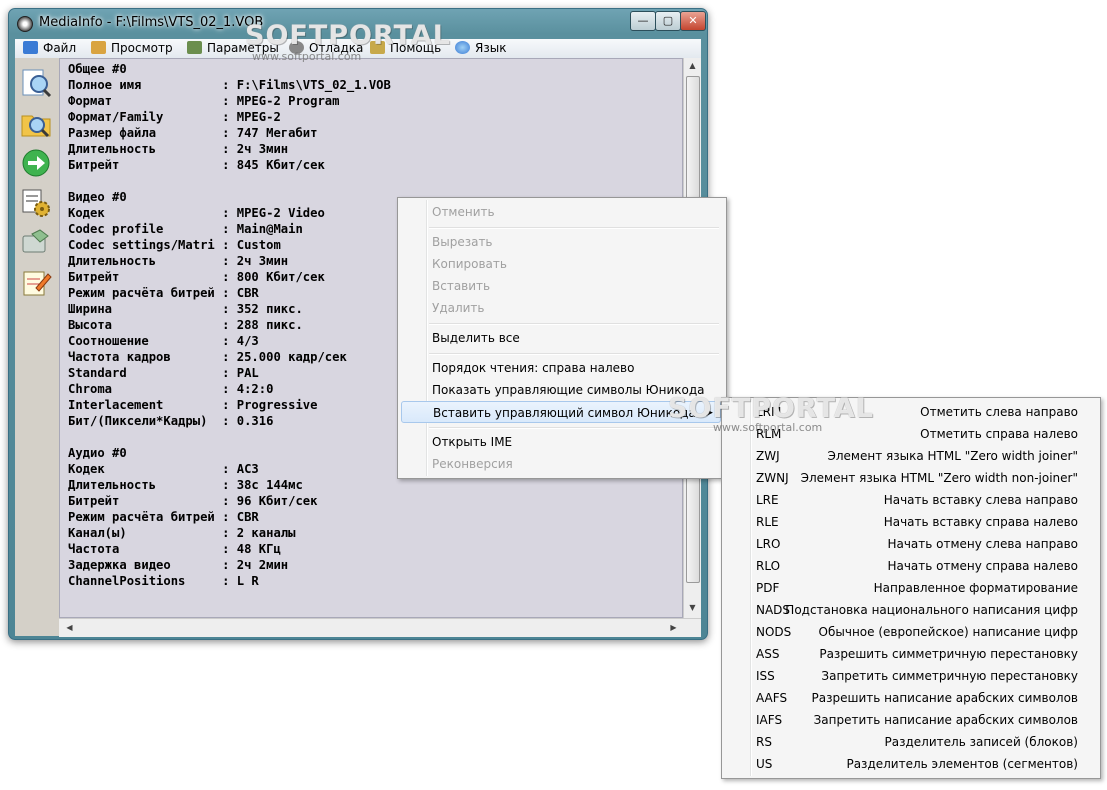 Image resolution: width=1107 pixels, height=790 pixels. I want to click on unicode-submenu-item: RS Разделитель записей (блоков), so click(911, 742).